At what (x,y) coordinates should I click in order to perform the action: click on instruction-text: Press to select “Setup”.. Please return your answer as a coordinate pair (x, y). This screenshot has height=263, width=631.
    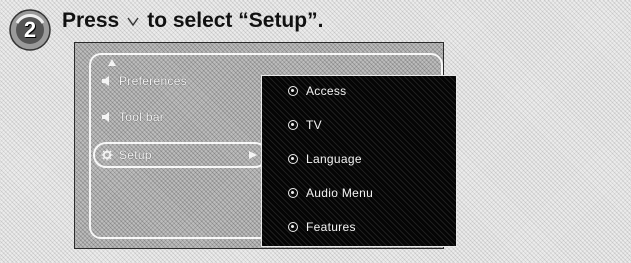
    Looking at the image, I should click on (192, 21).